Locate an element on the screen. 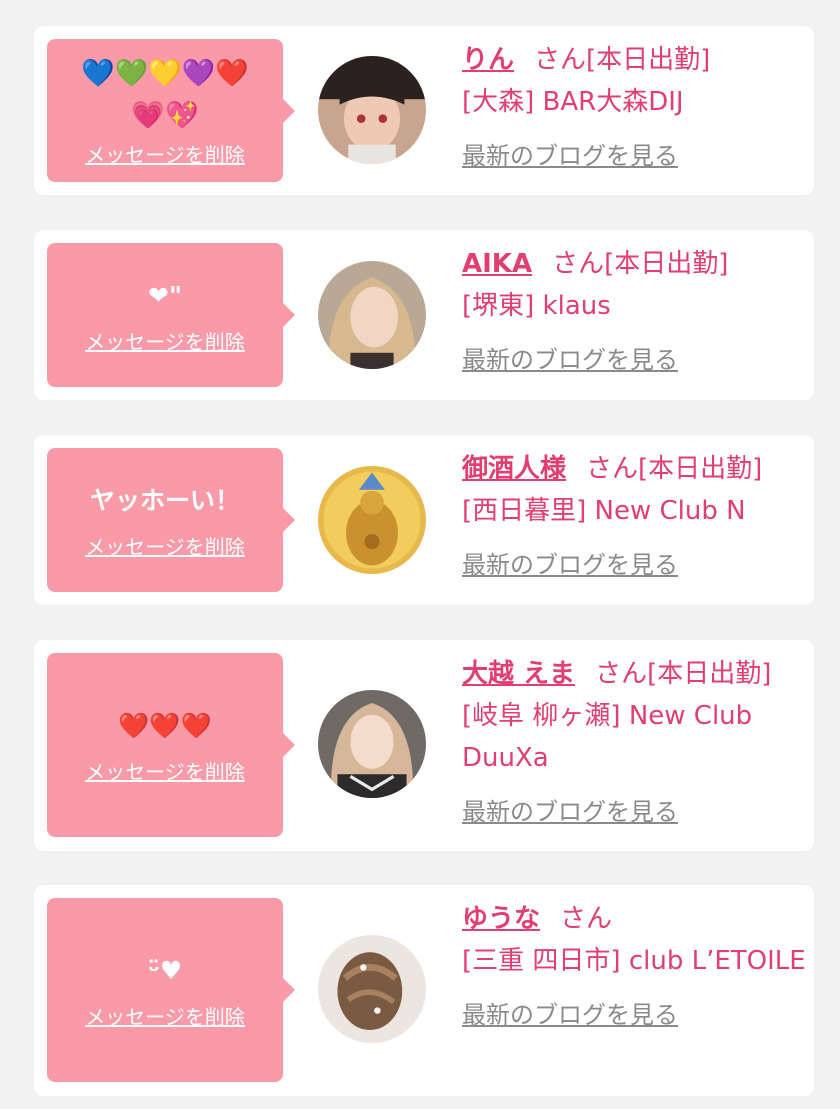 The image size is (840, 1109). message-text: ❤" is located at coordinates (165, 295).